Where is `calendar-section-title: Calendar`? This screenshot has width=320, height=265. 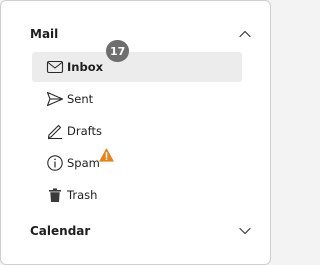 calendar-section-title: Calendar is located at coordinates (60, 231).